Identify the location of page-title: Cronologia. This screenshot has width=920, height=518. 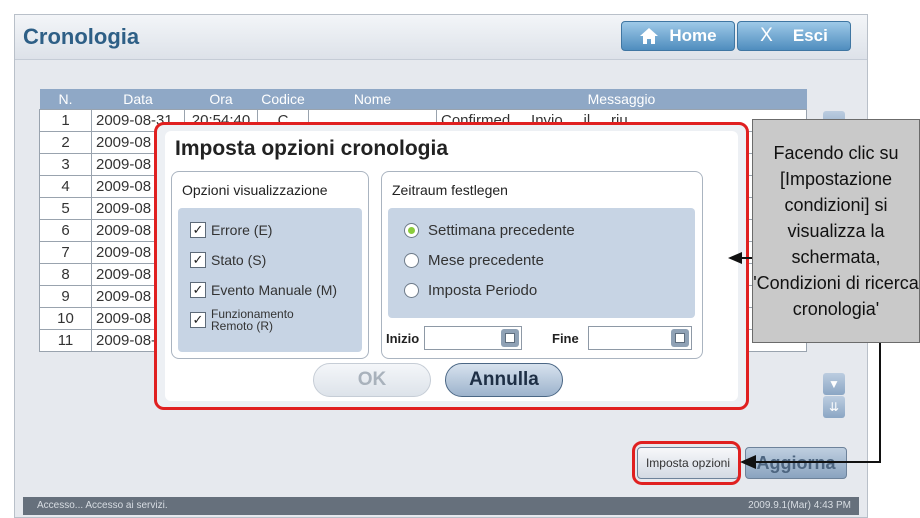
(81, 36).